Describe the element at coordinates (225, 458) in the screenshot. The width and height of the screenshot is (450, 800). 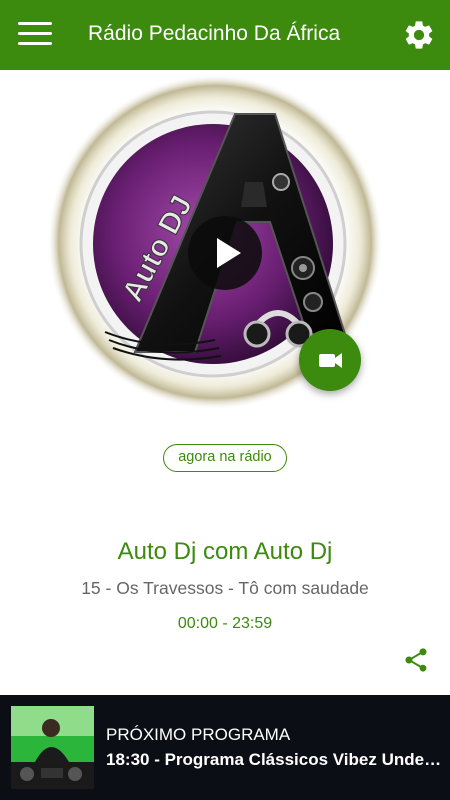
I see `now-on-radio-badge: agora na rádio` at that location.